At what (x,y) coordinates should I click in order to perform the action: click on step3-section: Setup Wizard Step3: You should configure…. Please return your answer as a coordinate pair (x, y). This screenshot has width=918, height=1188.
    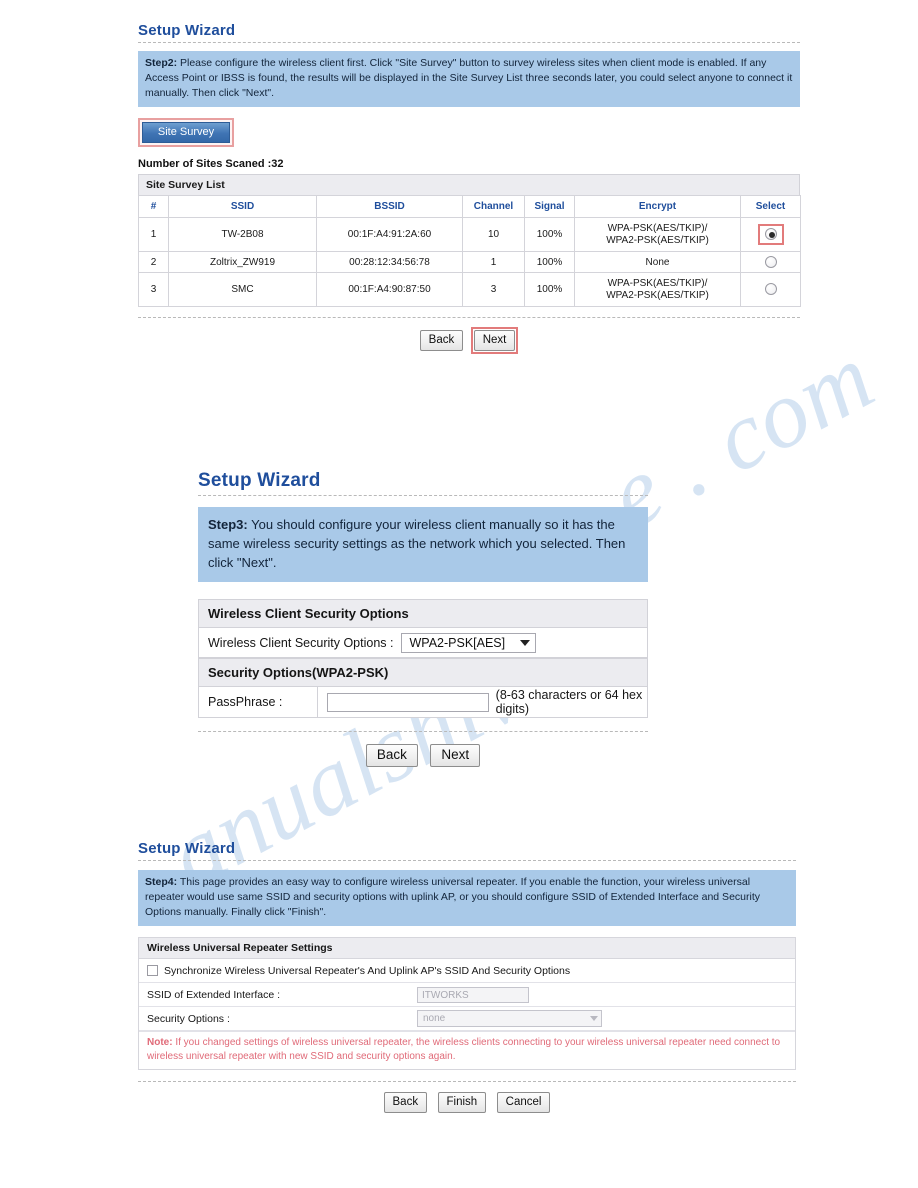
    Looking at the image, I should click on (423, 618).